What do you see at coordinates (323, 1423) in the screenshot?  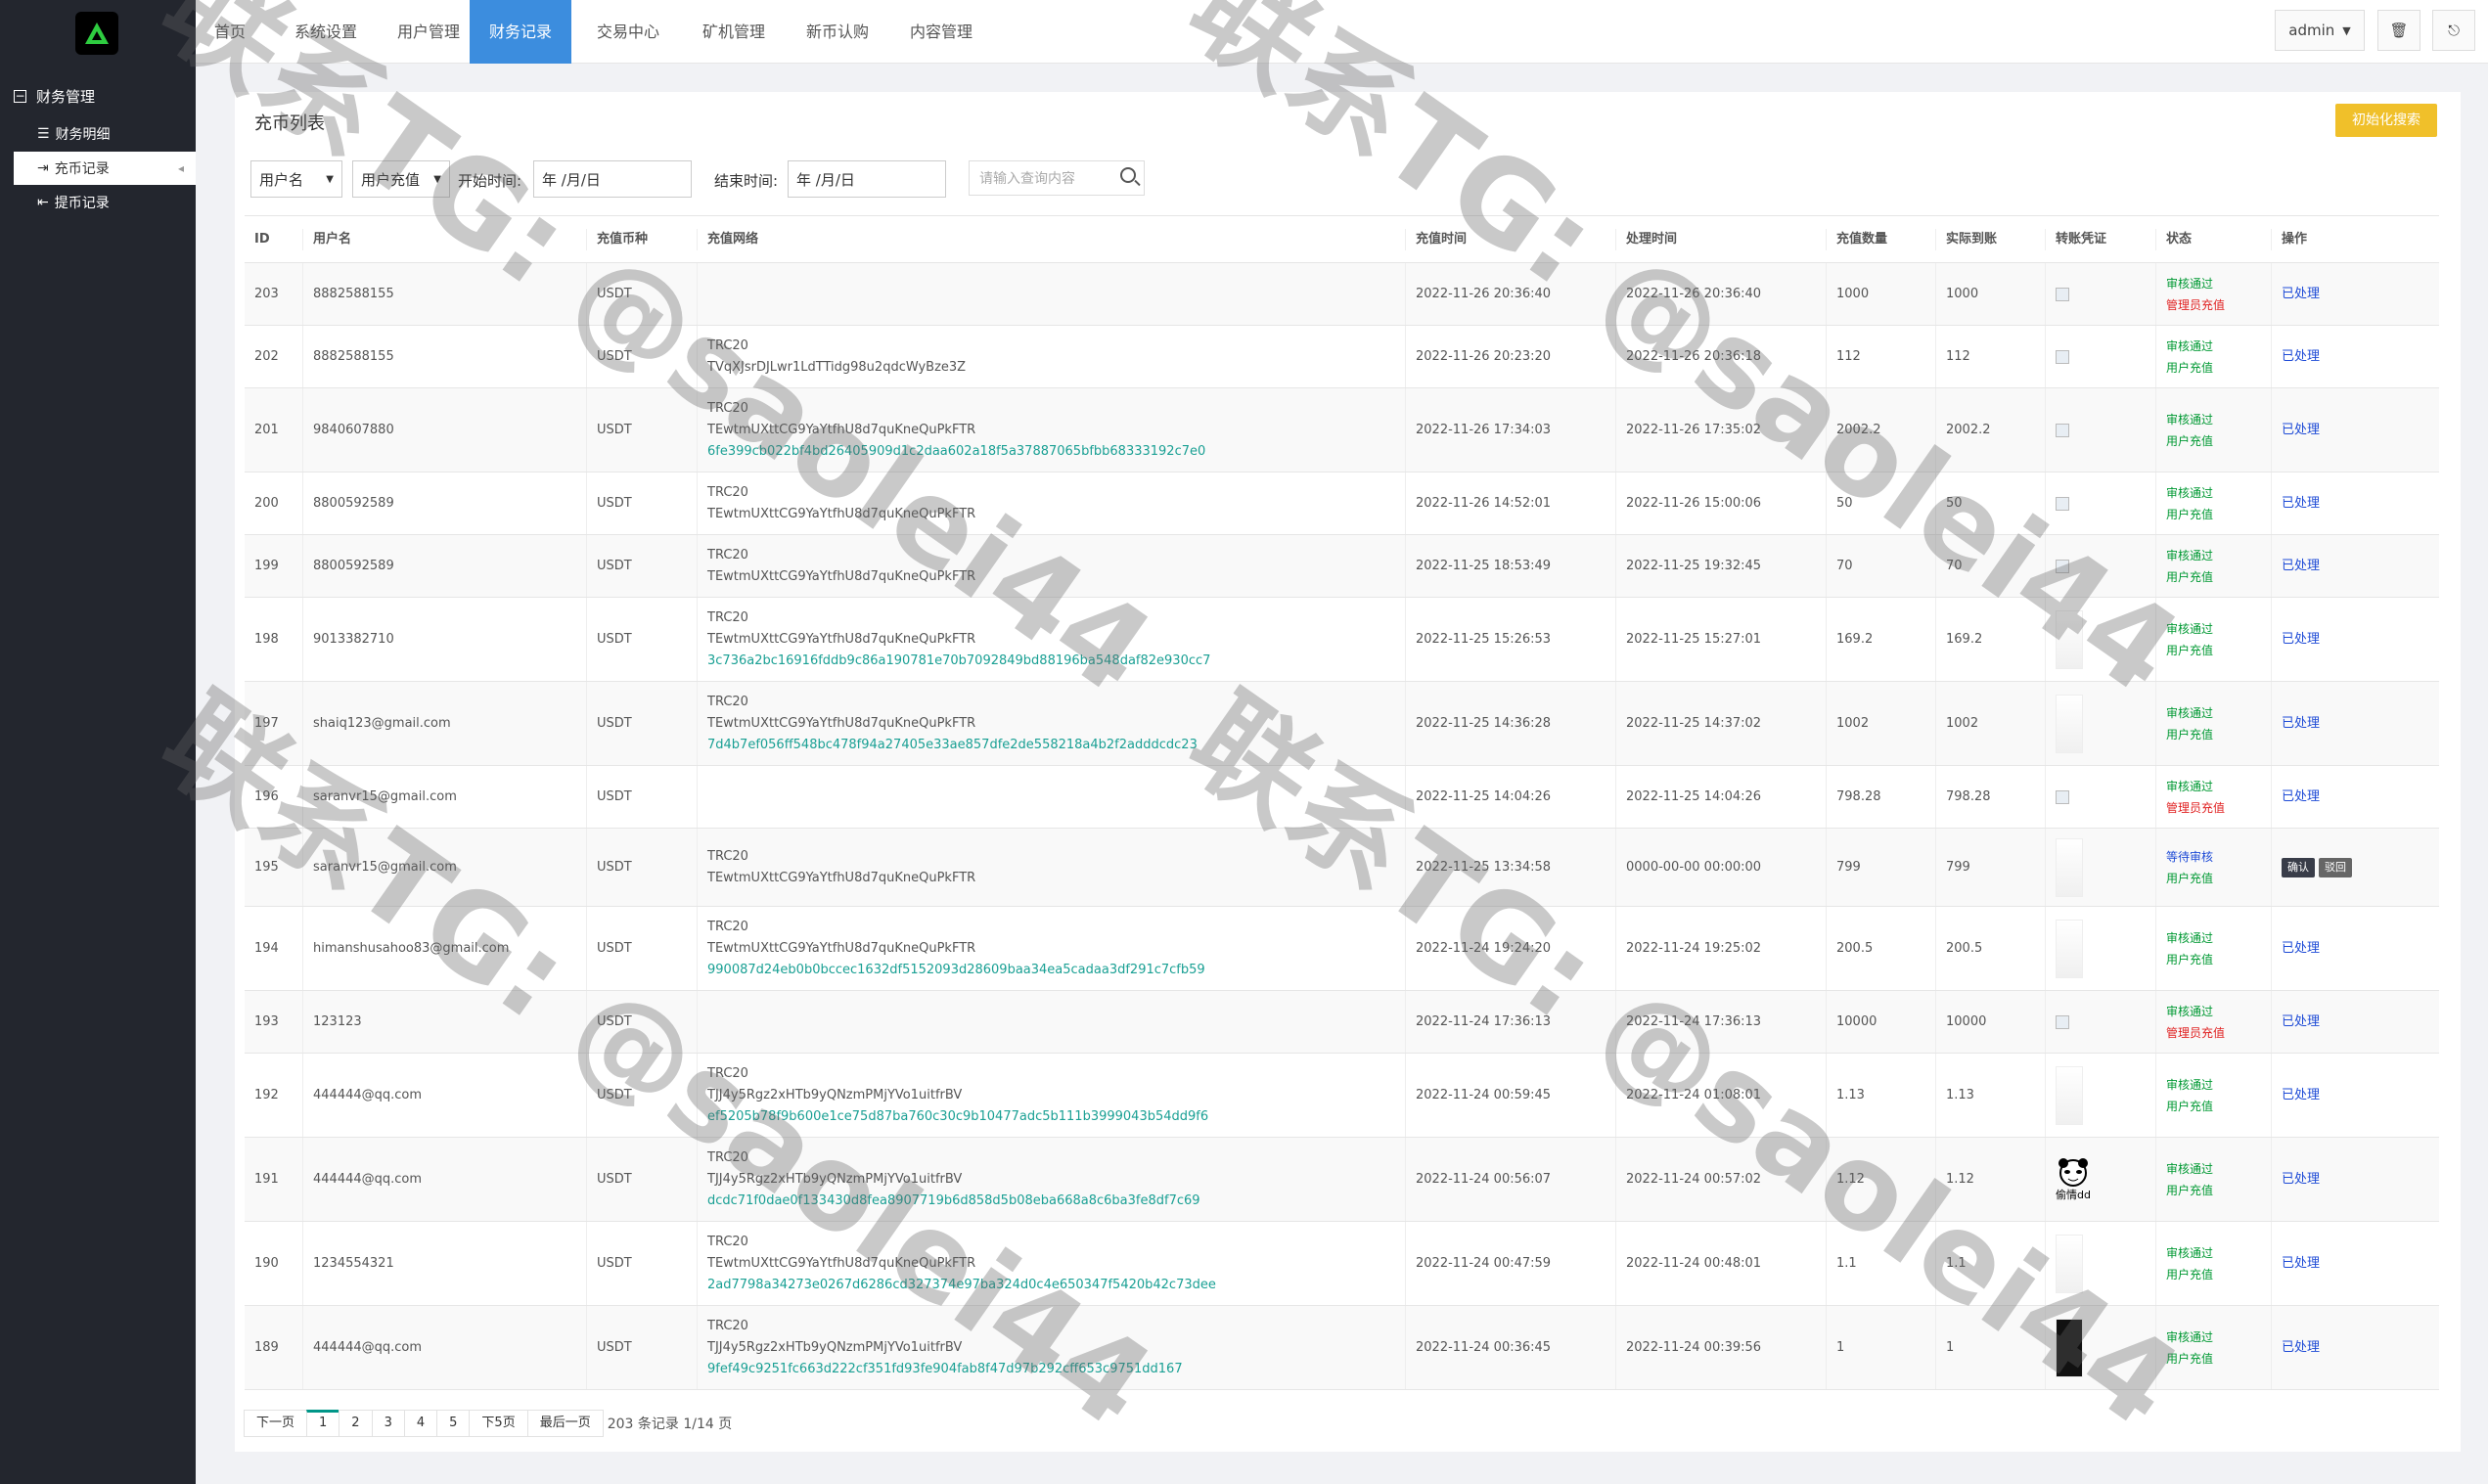 I see `page-1: 1` at bounding box center [323, 1423].